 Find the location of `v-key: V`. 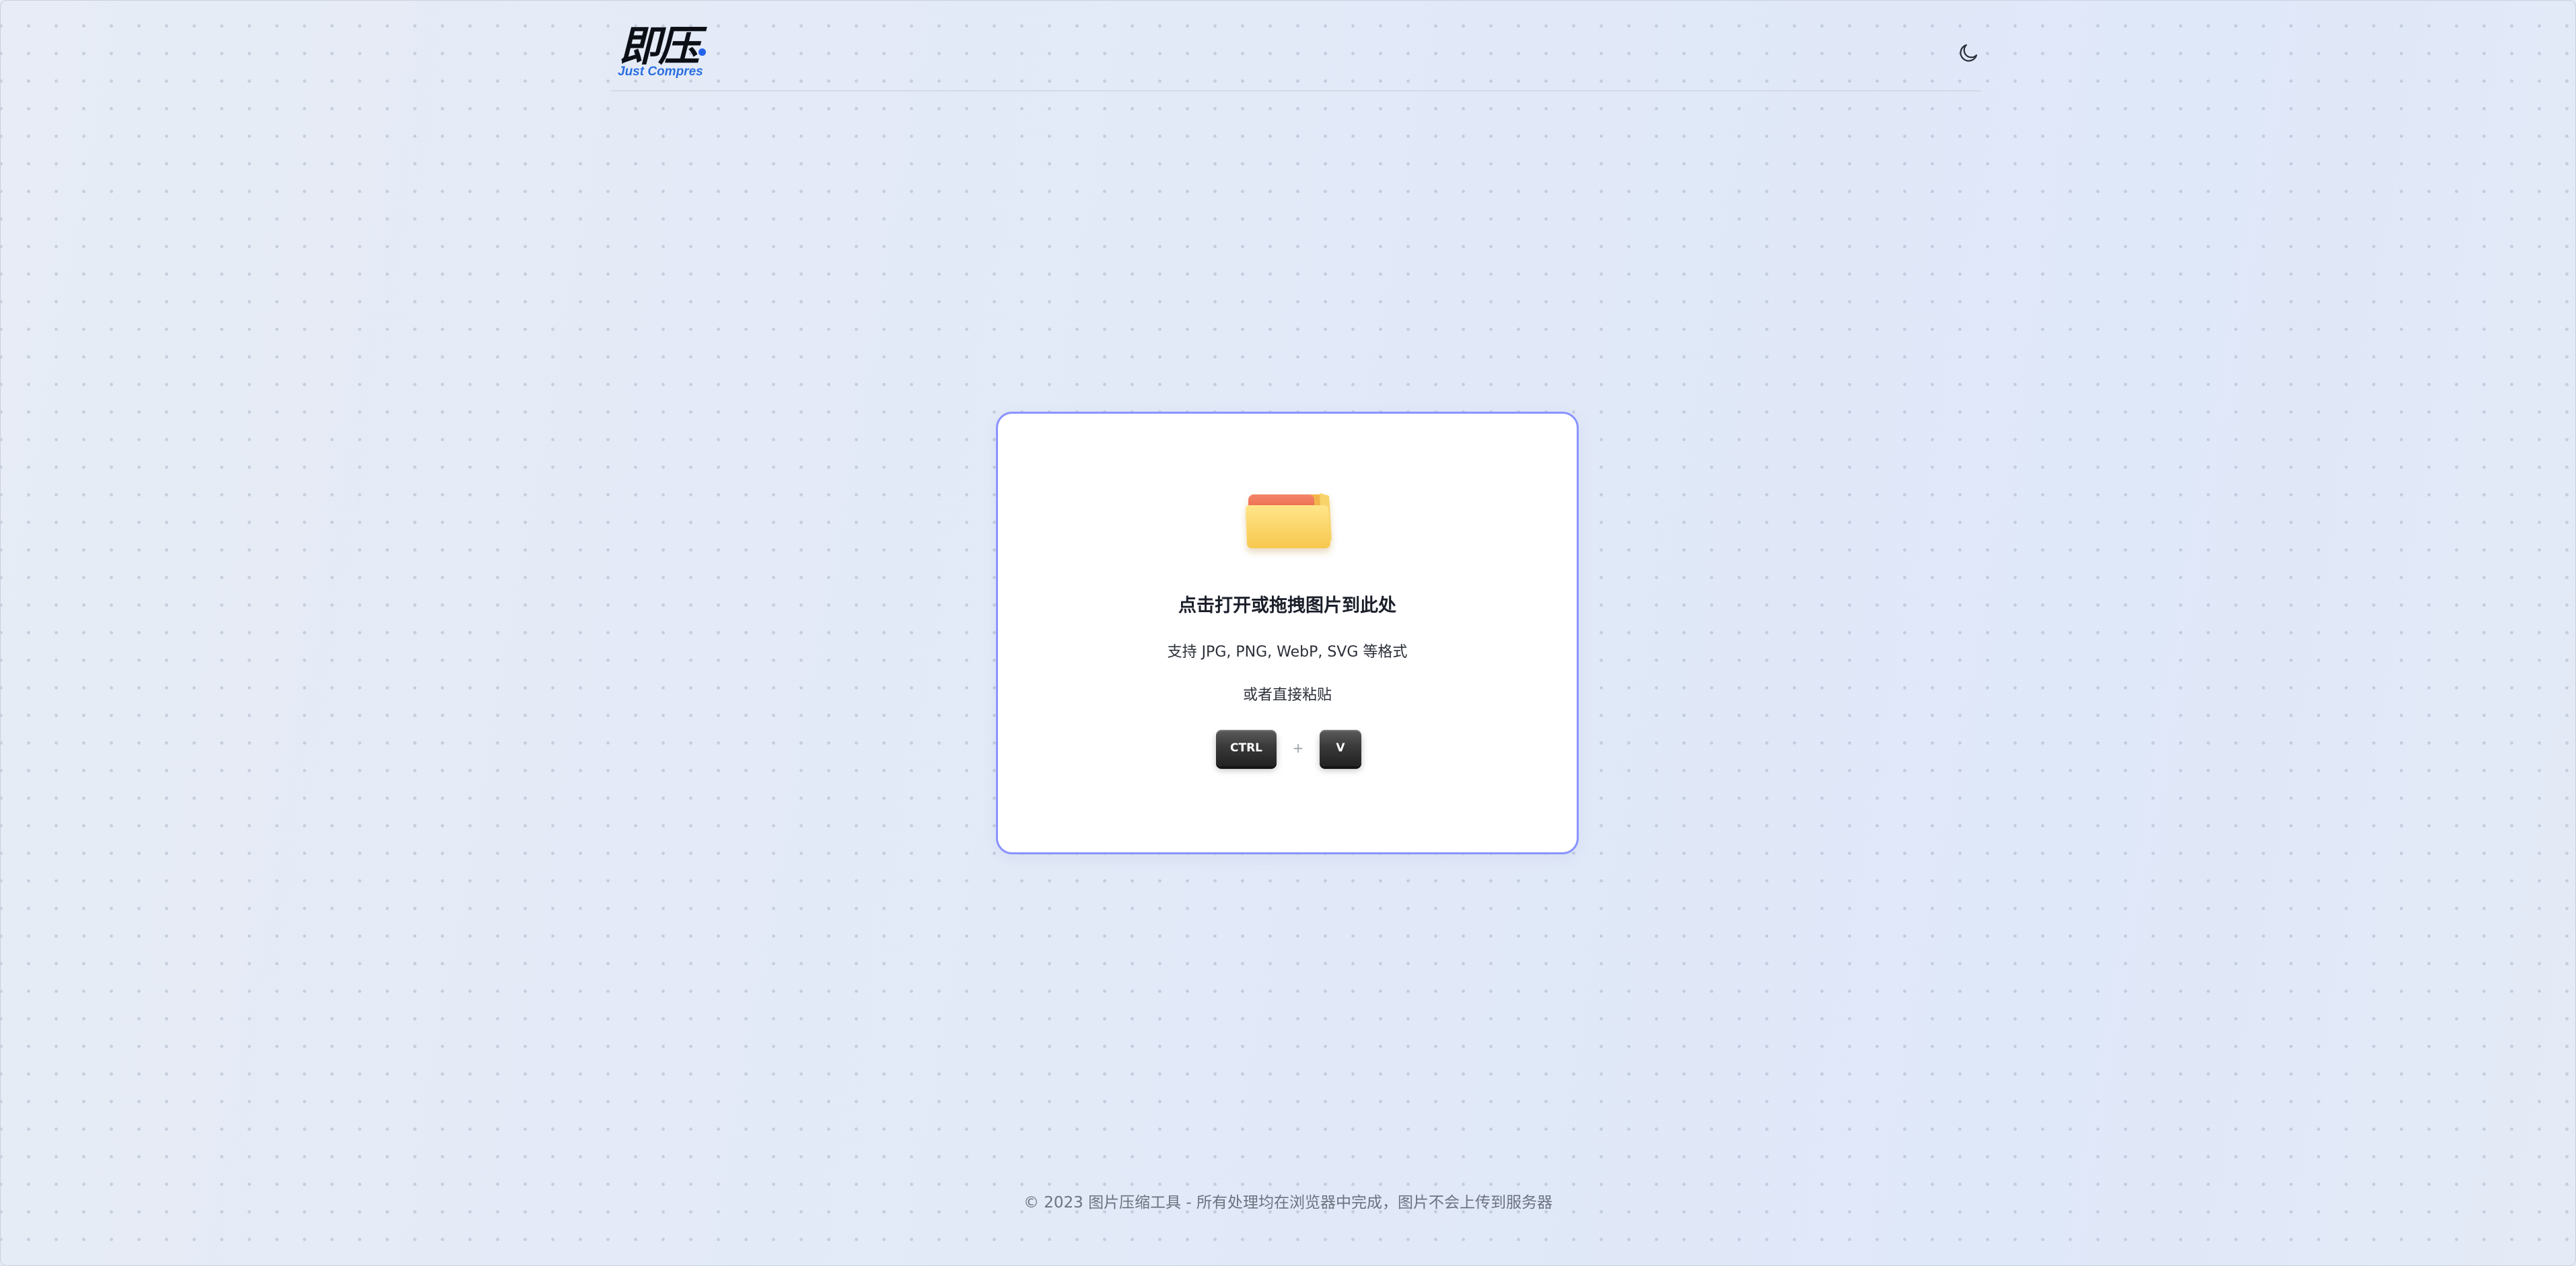

v-key: V is located at coordinates (1340, 748).